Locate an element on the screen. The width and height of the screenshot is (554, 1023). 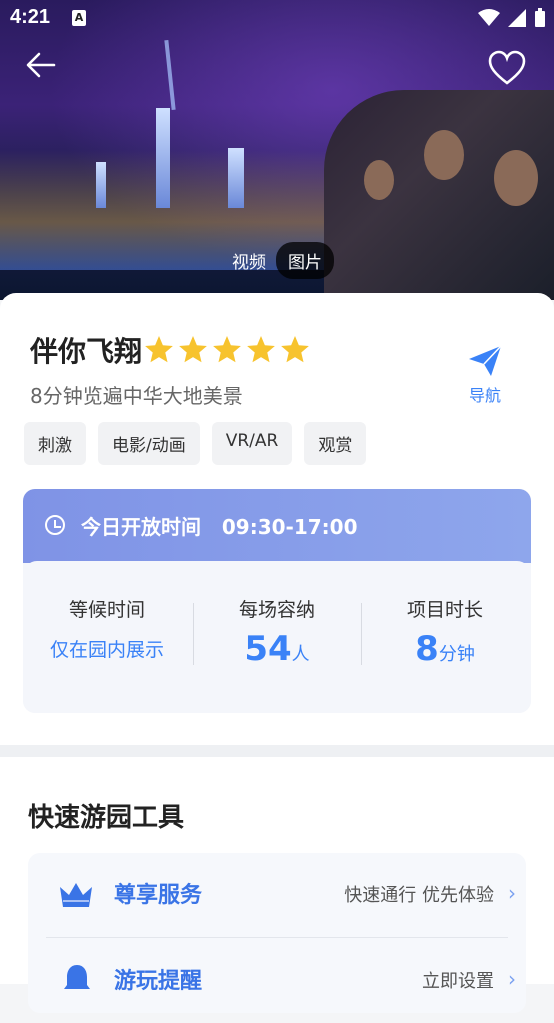
tag: 电影/动画 is located at coordinates (149, 443).